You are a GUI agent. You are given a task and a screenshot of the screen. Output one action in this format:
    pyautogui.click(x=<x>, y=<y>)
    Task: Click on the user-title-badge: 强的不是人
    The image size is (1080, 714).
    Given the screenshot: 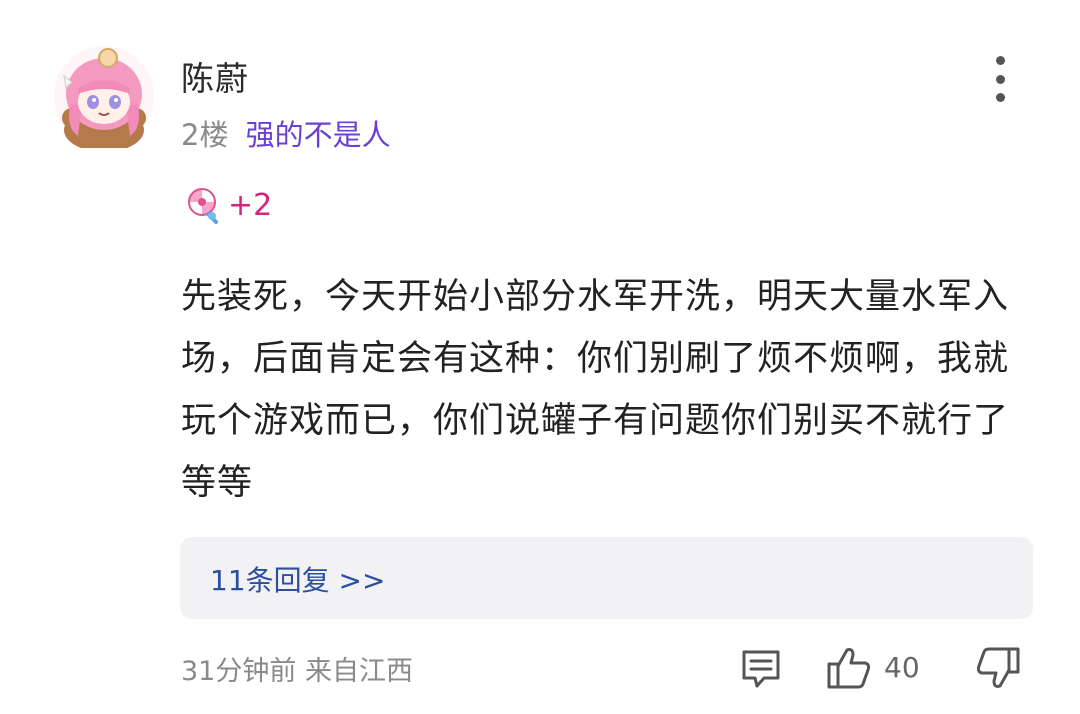 What is the action you would take?
    pyautogui.click(x=318, y=135)
    